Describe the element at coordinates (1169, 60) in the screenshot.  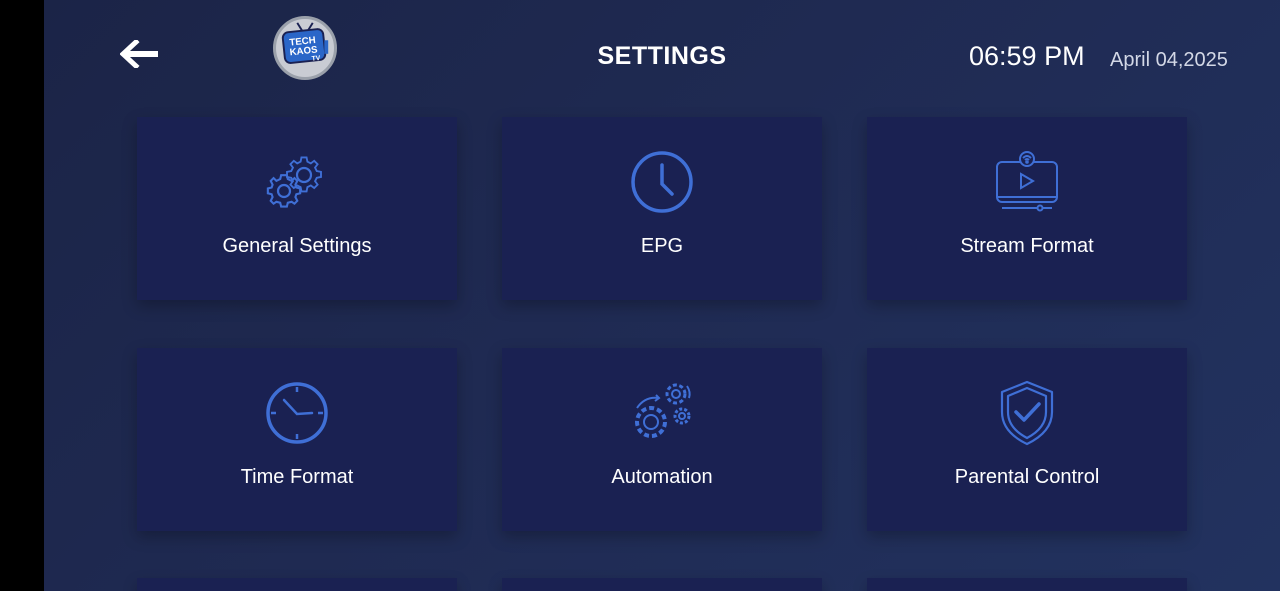
I see `clock-date: April 04,2025` at that location.